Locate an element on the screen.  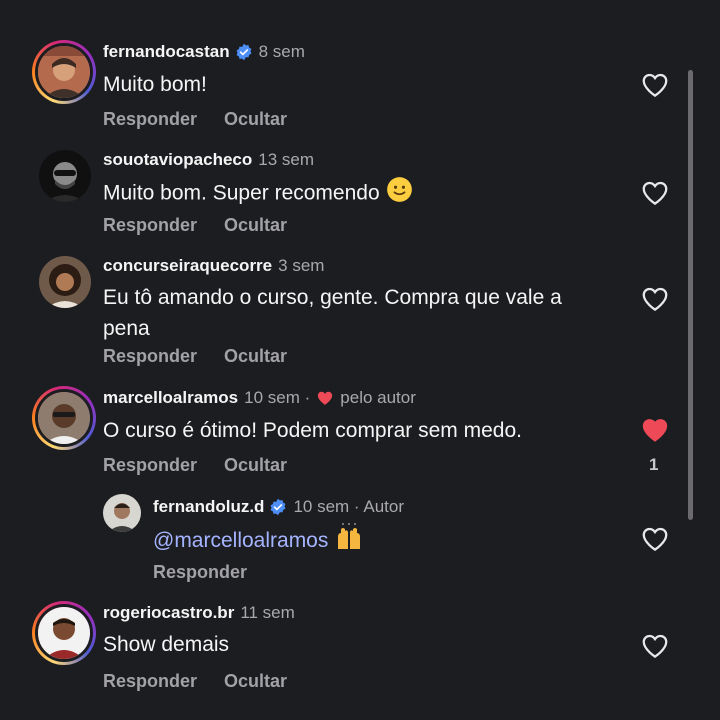
raising-hands-icon is located at coordinates (349, 541).